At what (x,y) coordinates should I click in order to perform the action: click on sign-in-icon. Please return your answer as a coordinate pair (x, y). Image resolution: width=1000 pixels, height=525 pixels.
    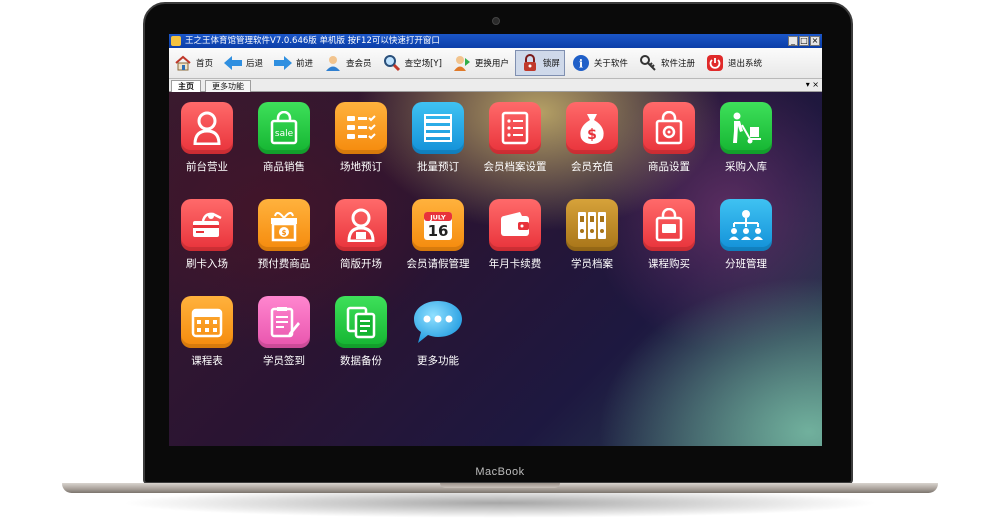
    Looking at the image, I should click on (284, 322).